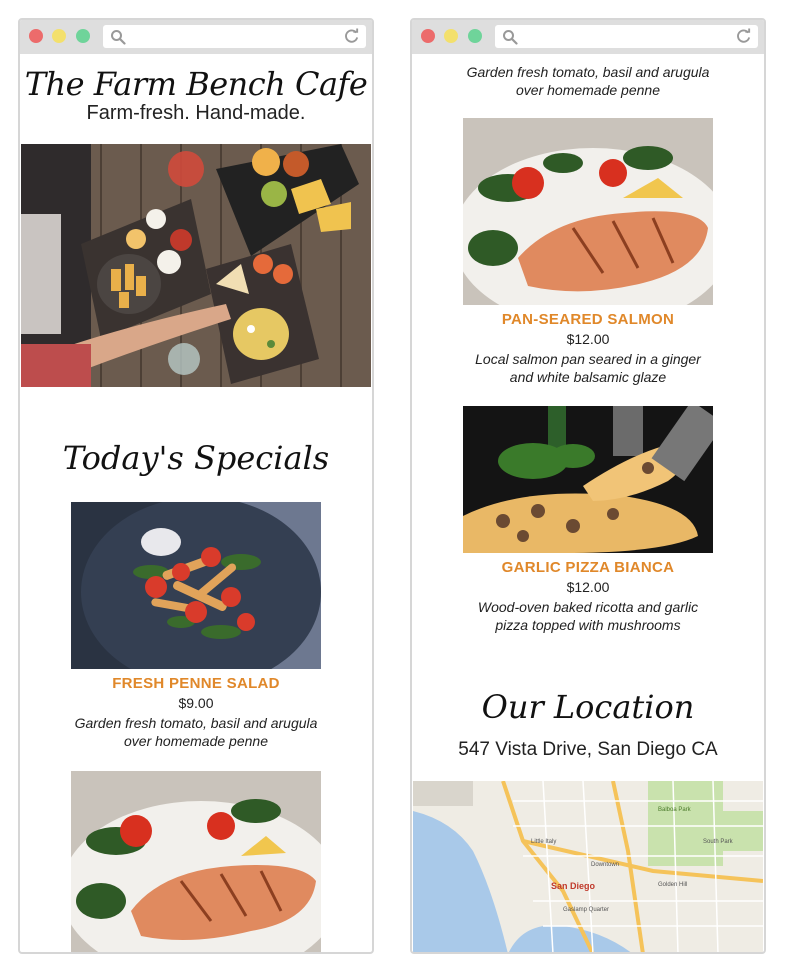 This screenshot has width=785, height=970. Describe the element at coordinates (718, 842) in the screenshot. I see `map-label-south-park: South Park` at that location.